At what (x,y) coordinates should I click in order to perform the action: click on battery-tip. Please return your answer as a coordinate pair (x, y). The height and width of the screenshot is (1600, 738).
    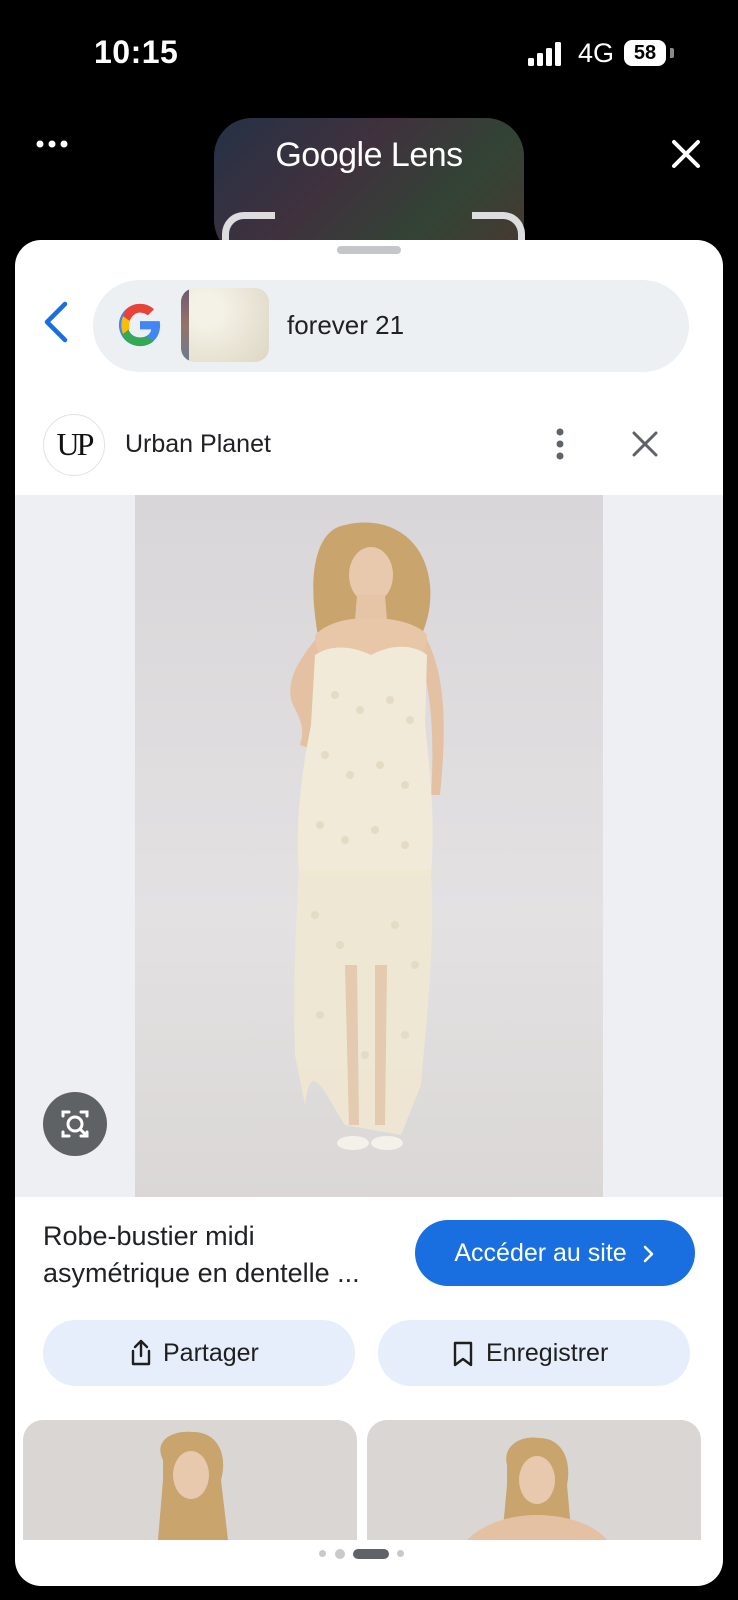
    Looking at the image, I should click on (672, 53).